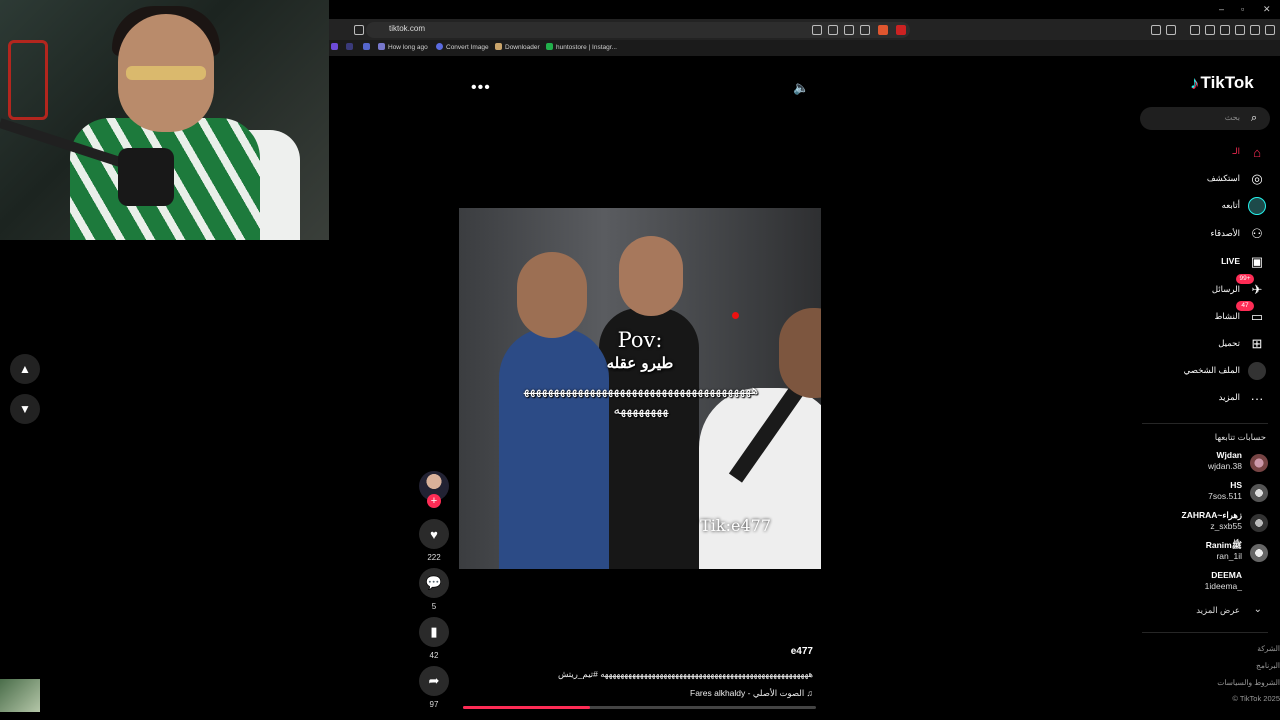 The width and height of the screenshot is (1280, 720). What do you see at coordinates (1209, 523) in the screenshot?
I see `following-account-zahraa: ZAHRAA~زهراء z_sxb55` at bounding box center [1209, 523].